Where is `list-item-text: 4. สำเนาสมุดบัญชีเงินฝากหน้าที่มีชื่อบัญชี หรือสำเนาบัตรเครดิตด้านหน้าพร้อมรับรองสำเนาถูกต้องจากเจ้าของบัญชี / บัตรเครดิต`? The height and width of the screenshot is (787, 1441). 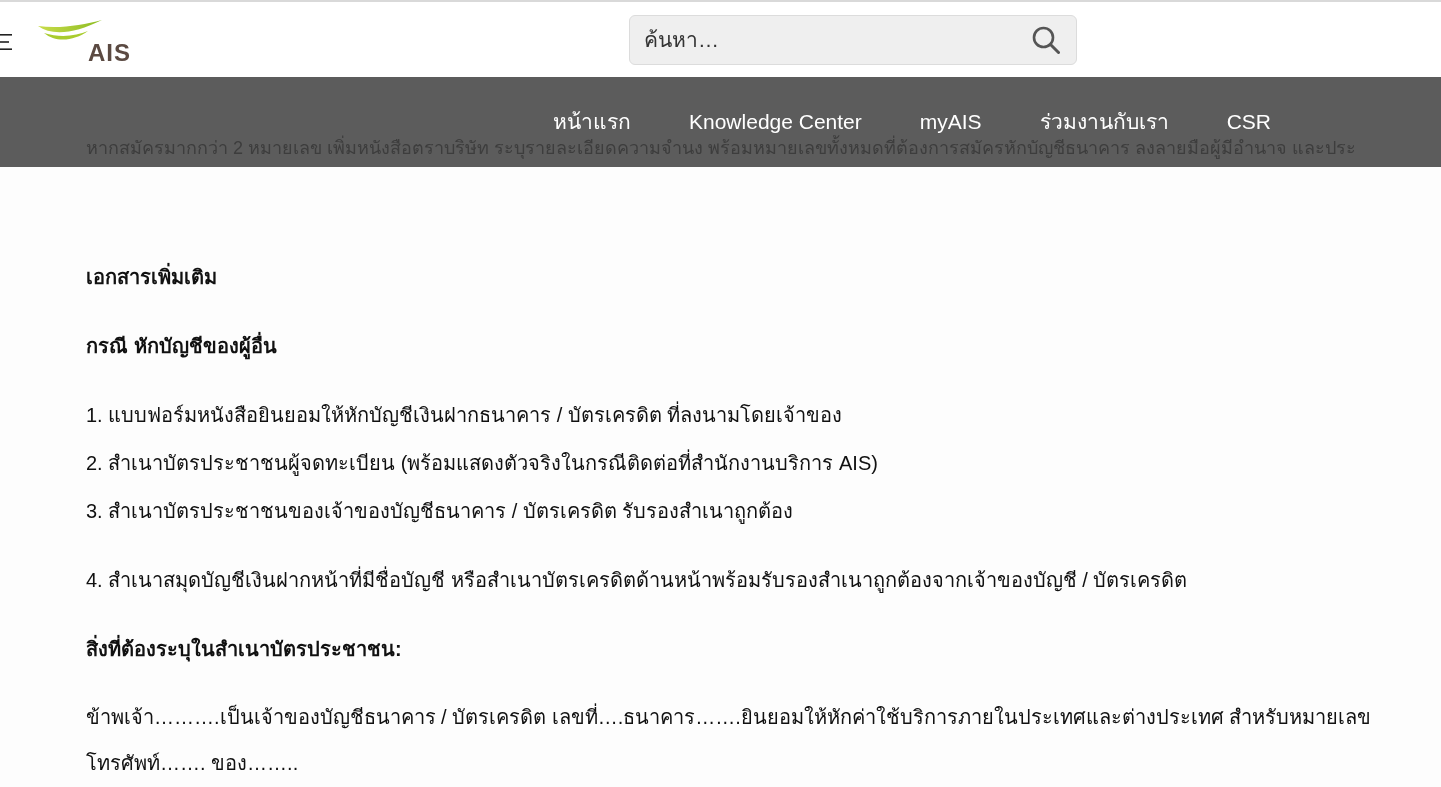
list-item-text: 4. สำเนาสมุดบัญชีเงินฝากหน้าที่มีชื่อบัญชี หรือสำเนาบัตรเครดิตด้านหน้าพร้อมรับรองสำเนาถูกต้องจากเจ้าของบัญชี / บัตรเครดิต is located at coordinates (637, 580).